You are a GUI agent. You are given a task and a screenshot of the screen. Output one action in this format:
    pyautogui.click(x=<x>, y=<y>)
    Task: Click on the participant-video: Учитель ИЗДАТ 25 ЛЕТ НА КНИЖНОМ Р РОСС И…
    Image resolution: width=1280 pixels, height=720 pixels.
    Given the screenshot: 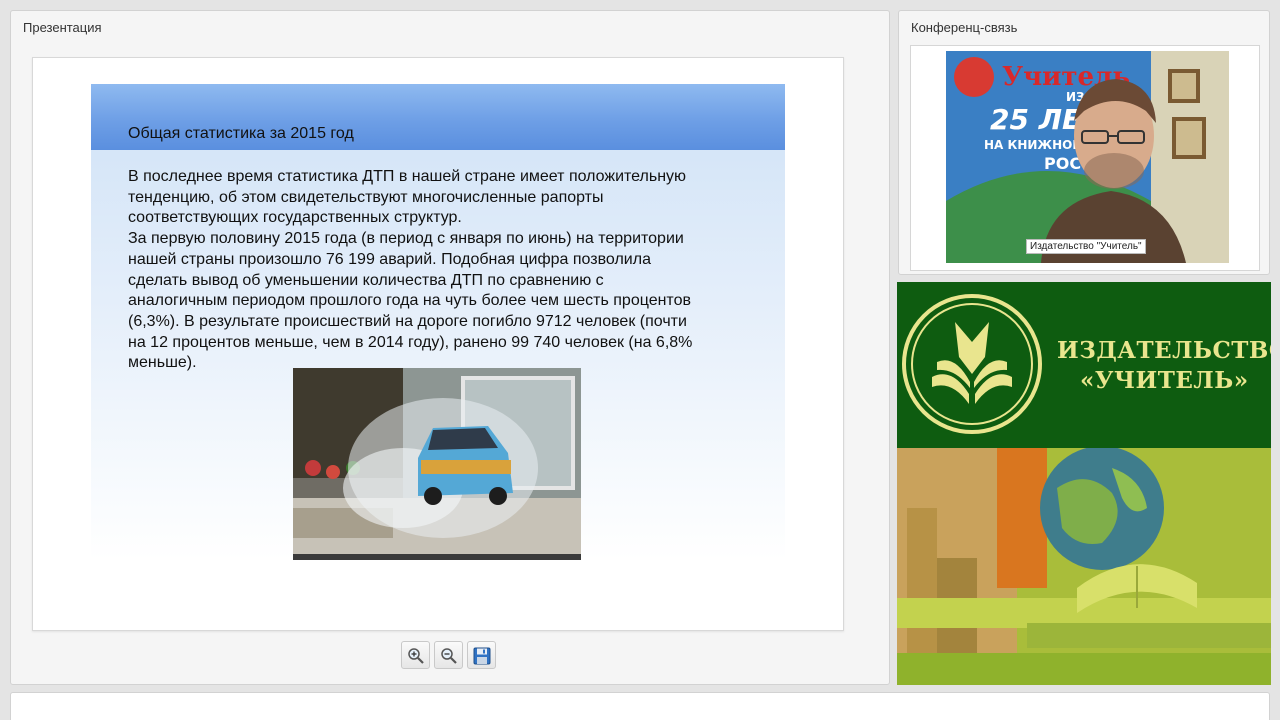 What is the action you would take?
    pyautogui.click(x=1087, y=157)
    